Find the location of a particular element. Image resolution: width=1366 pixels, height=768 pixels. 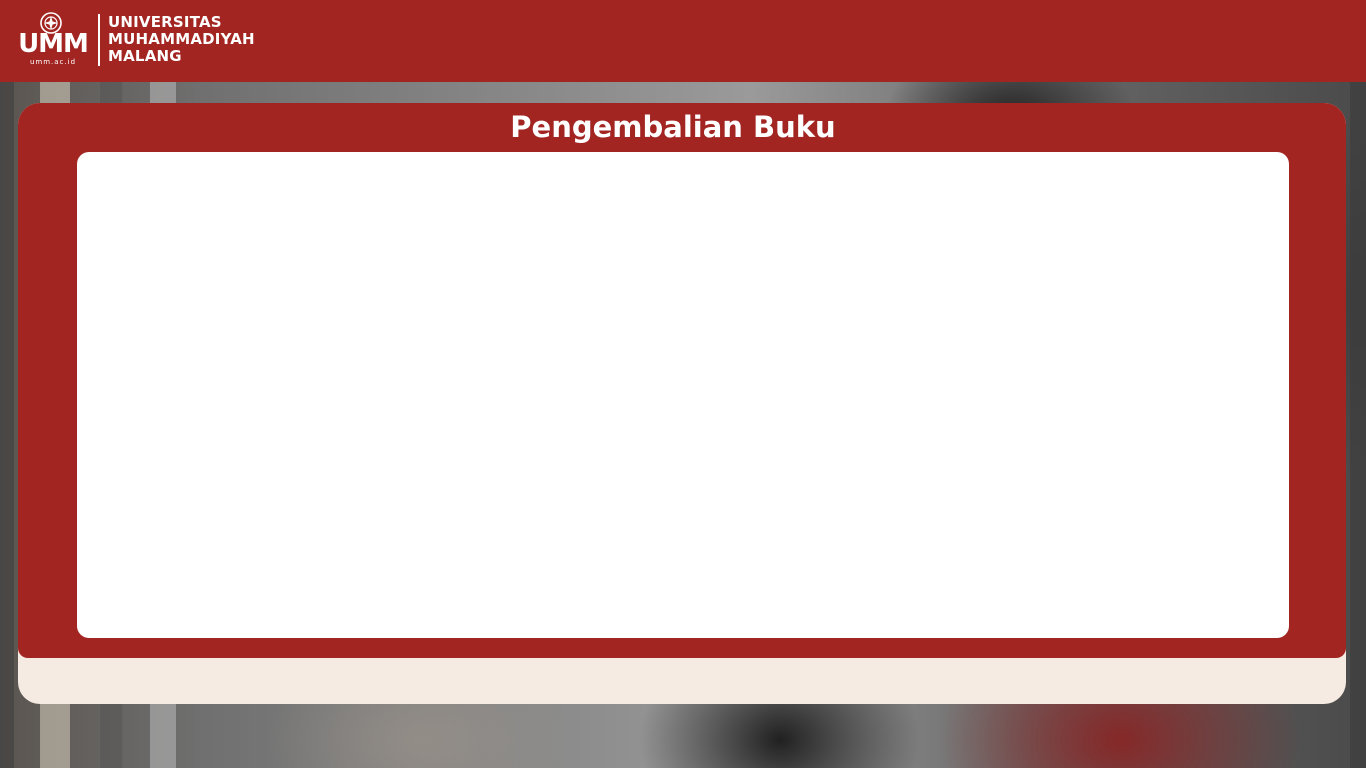

logo-divider is located at coordinates (99, 40).